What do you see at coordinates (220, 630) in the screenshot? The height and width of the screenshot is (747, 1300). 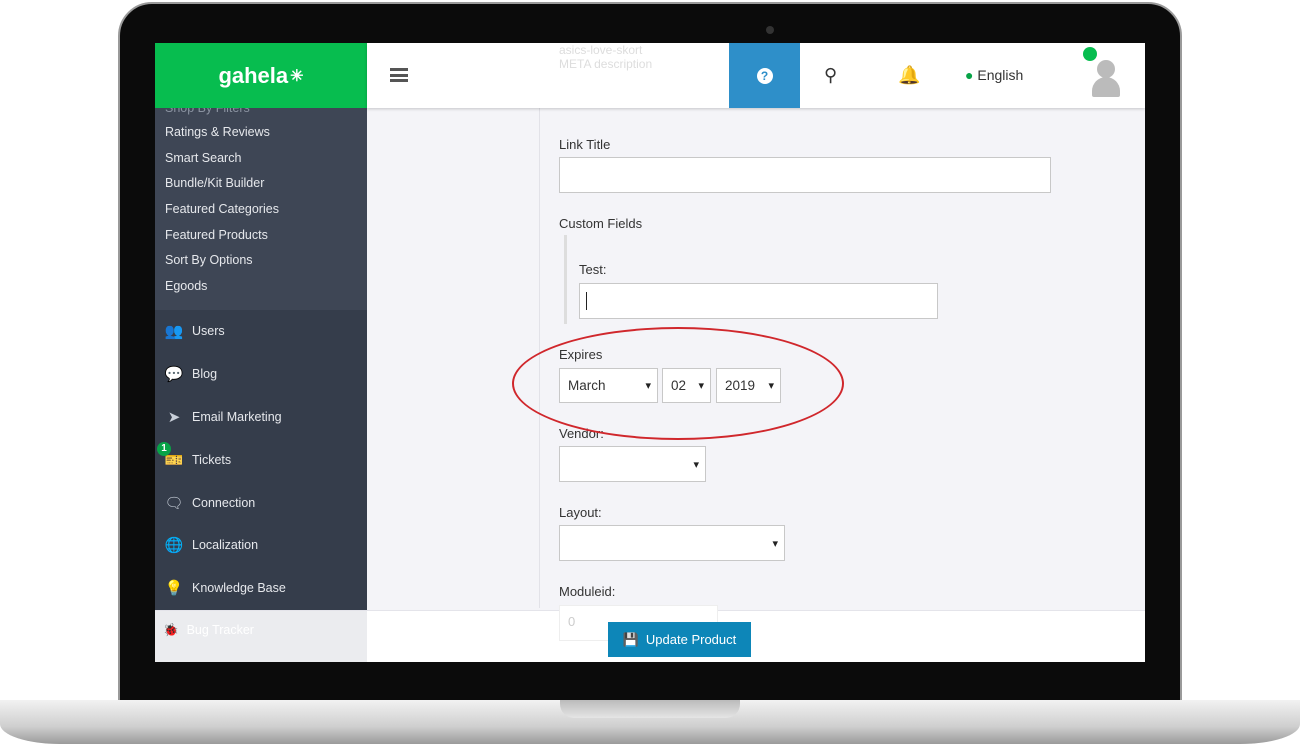 I see `sidebar-item-label: Bug Tracker` at bounding box center [220, 630].